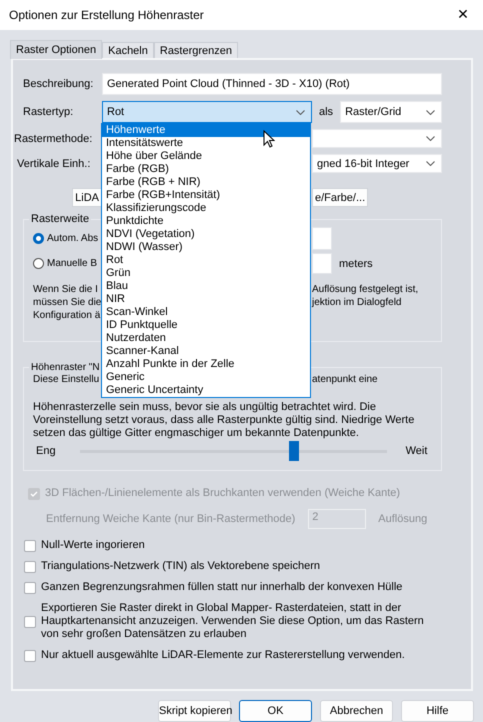 This screenshot has height=722, width=483. Describe the element at coordinates (87, 197) in the screenshot. I see `lidar-button: LiDA` at that location.